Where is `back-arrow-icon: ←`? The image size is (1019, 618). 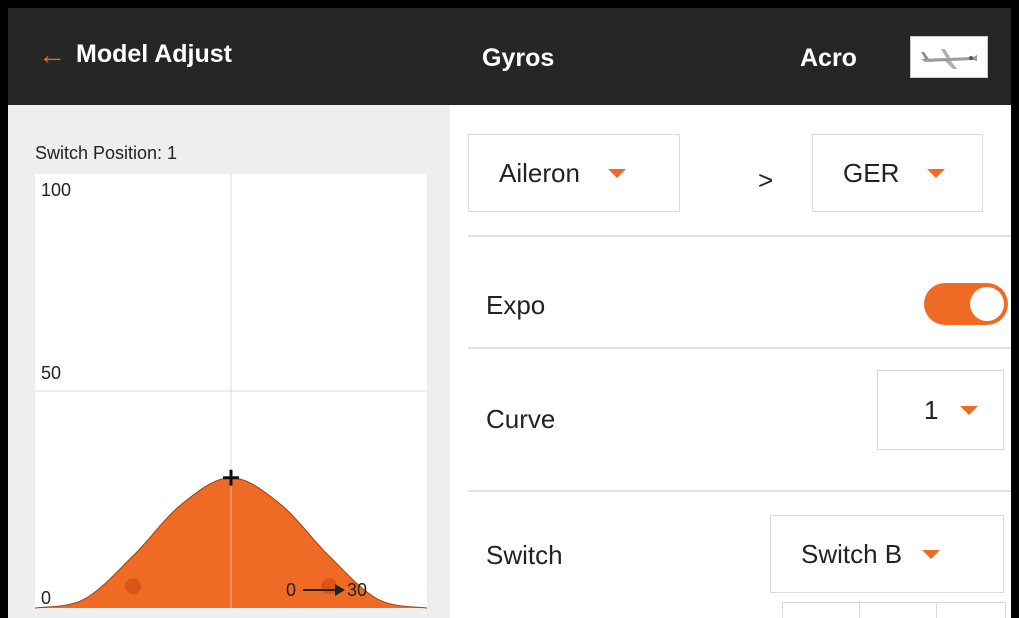 back-arrow-icon: ← is located at coordinates (52, 54).